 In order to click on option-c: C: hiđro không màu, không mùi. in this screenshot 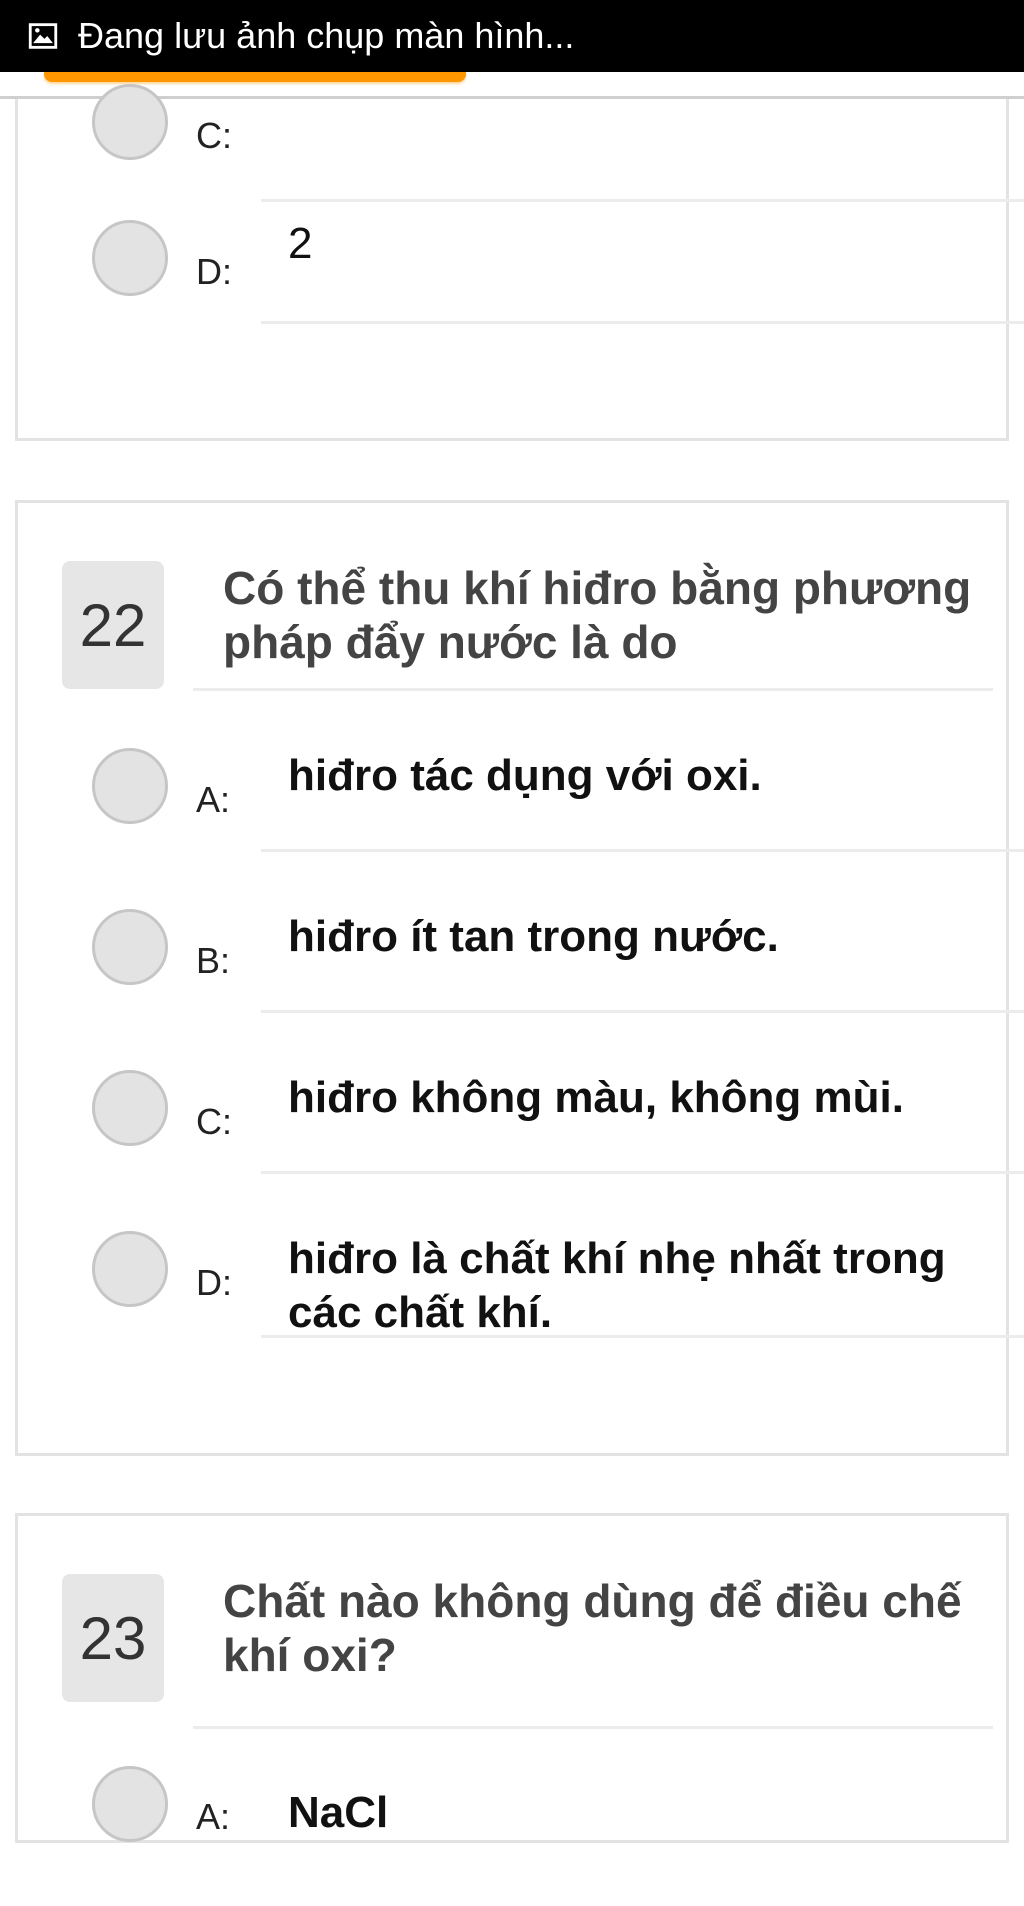, I will do `click(521, 1105)`.